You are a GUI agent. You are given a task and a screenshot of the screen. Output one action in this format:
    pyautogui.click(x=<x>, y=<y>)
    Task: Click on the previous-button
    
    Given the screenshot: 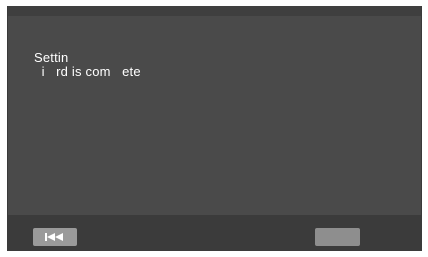 What is the action you would take?
    pyautogui.click(x=55, y=237)
    